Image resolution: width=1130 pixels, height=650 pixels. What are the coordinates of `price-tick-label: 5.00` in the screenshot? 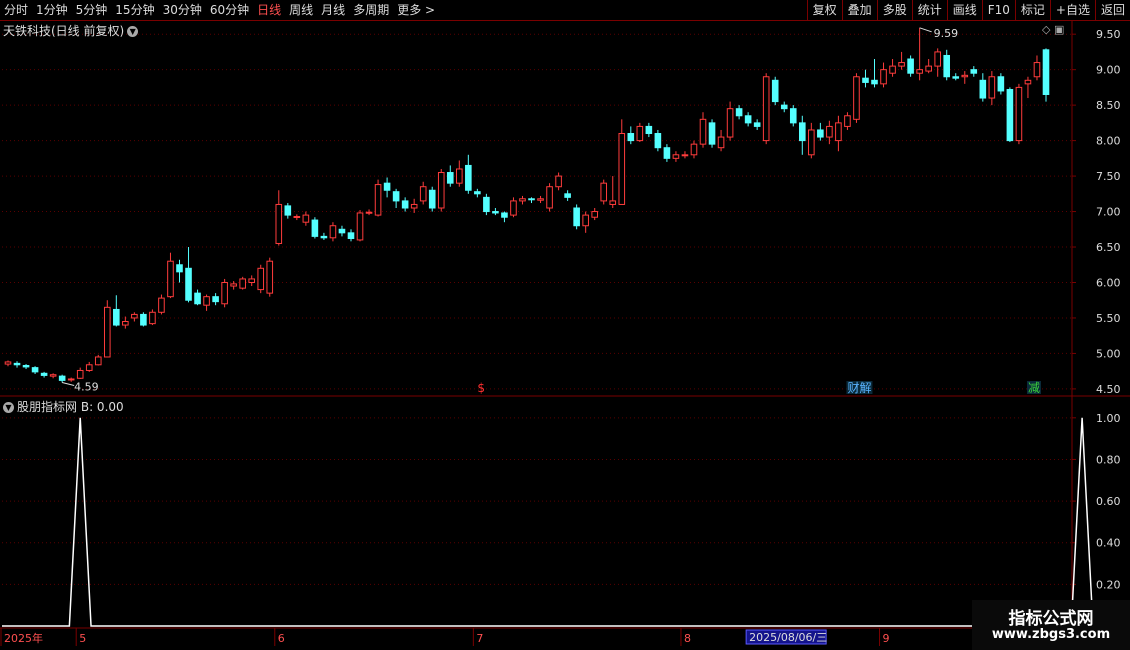 It's located at (1108, 353).